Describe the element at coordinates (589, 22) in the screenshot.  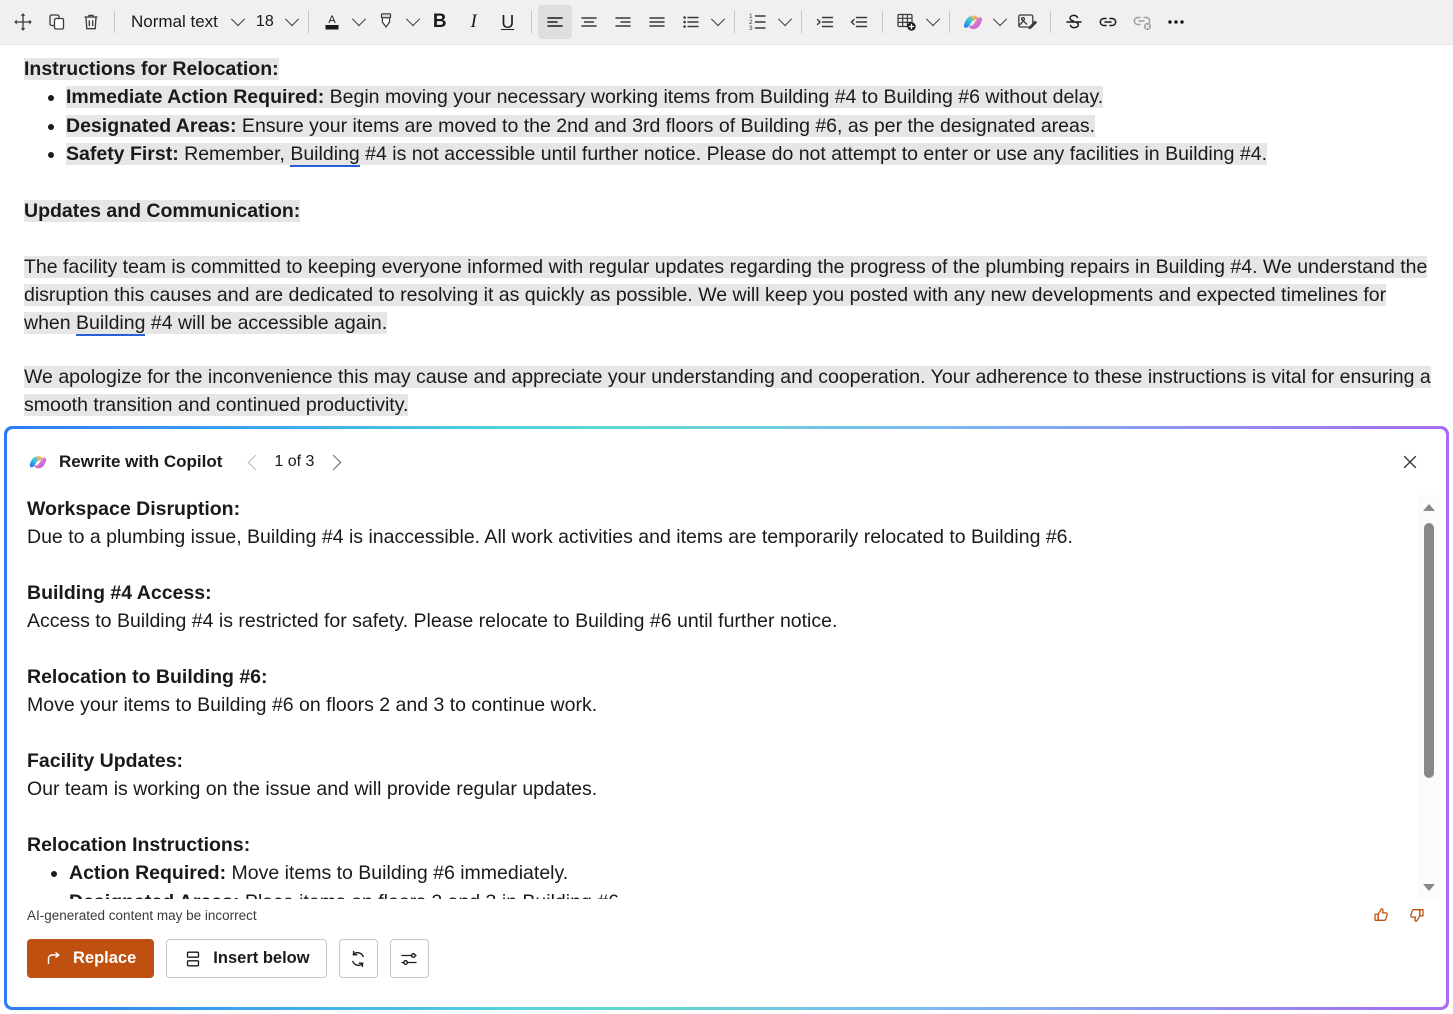
I see `align-center-button` at that location.